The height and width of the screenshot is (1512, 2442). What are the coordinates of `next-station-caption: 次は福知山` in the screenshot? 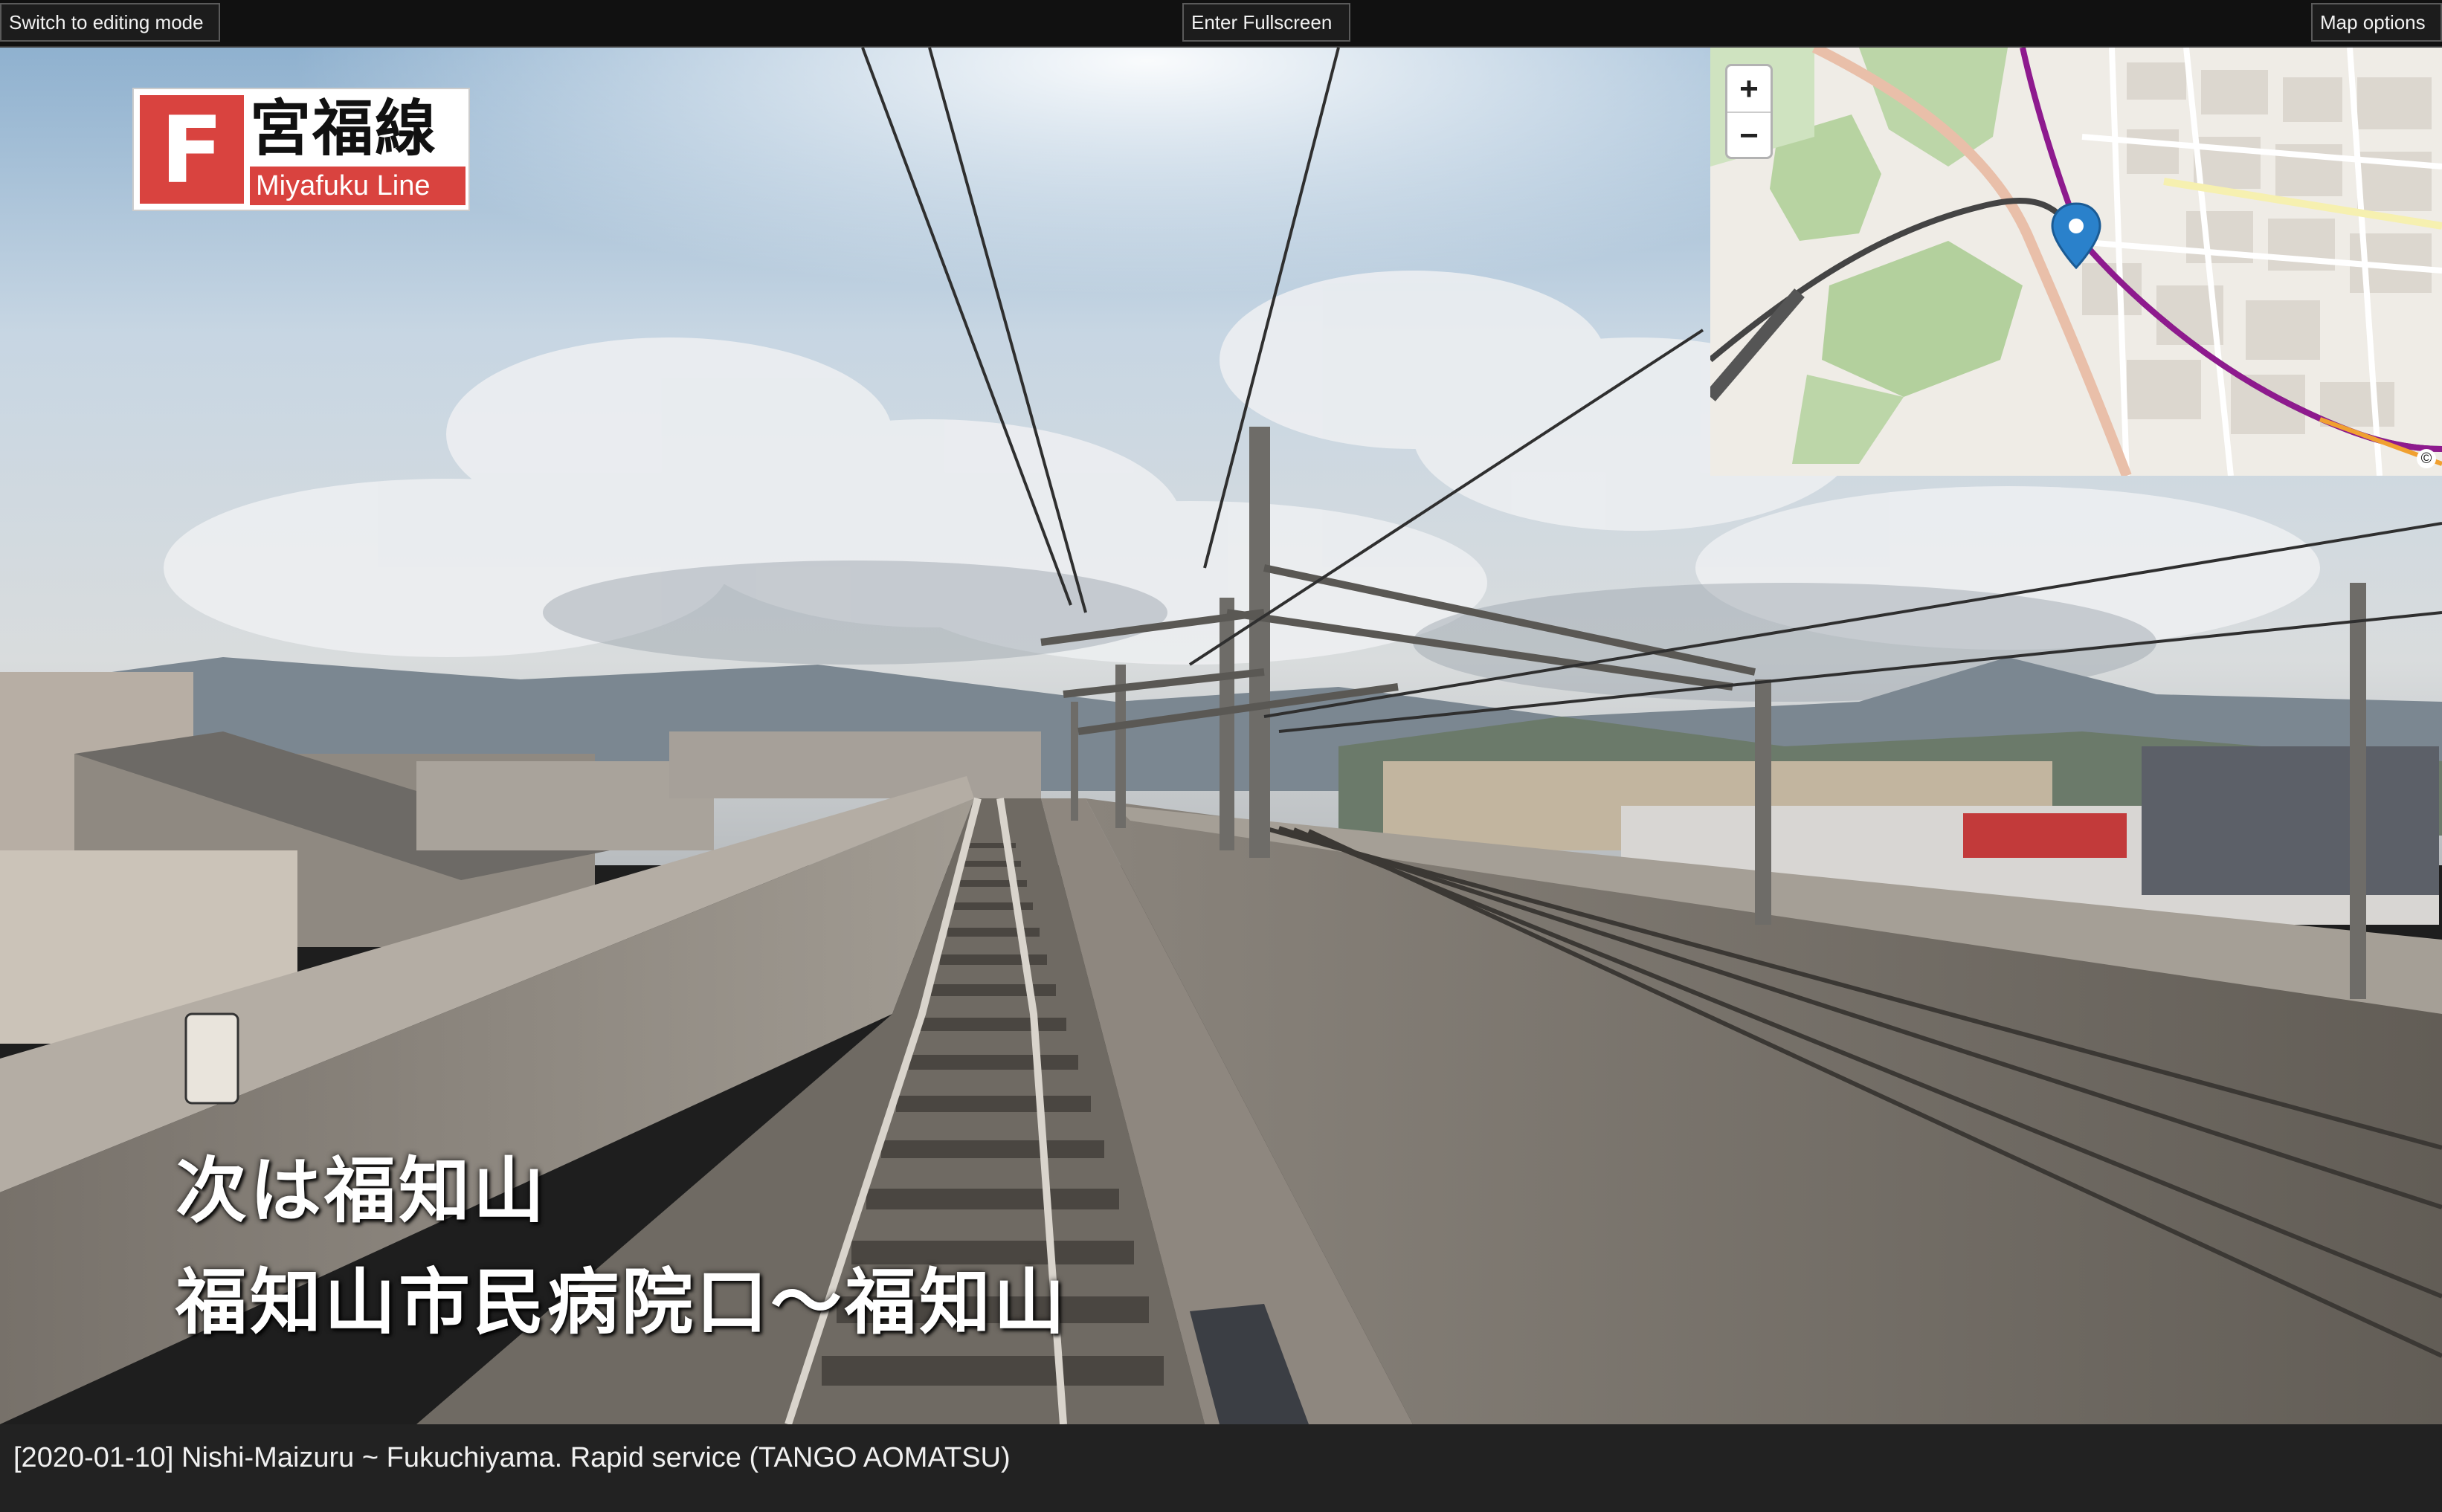 It's located at (361, 1191).